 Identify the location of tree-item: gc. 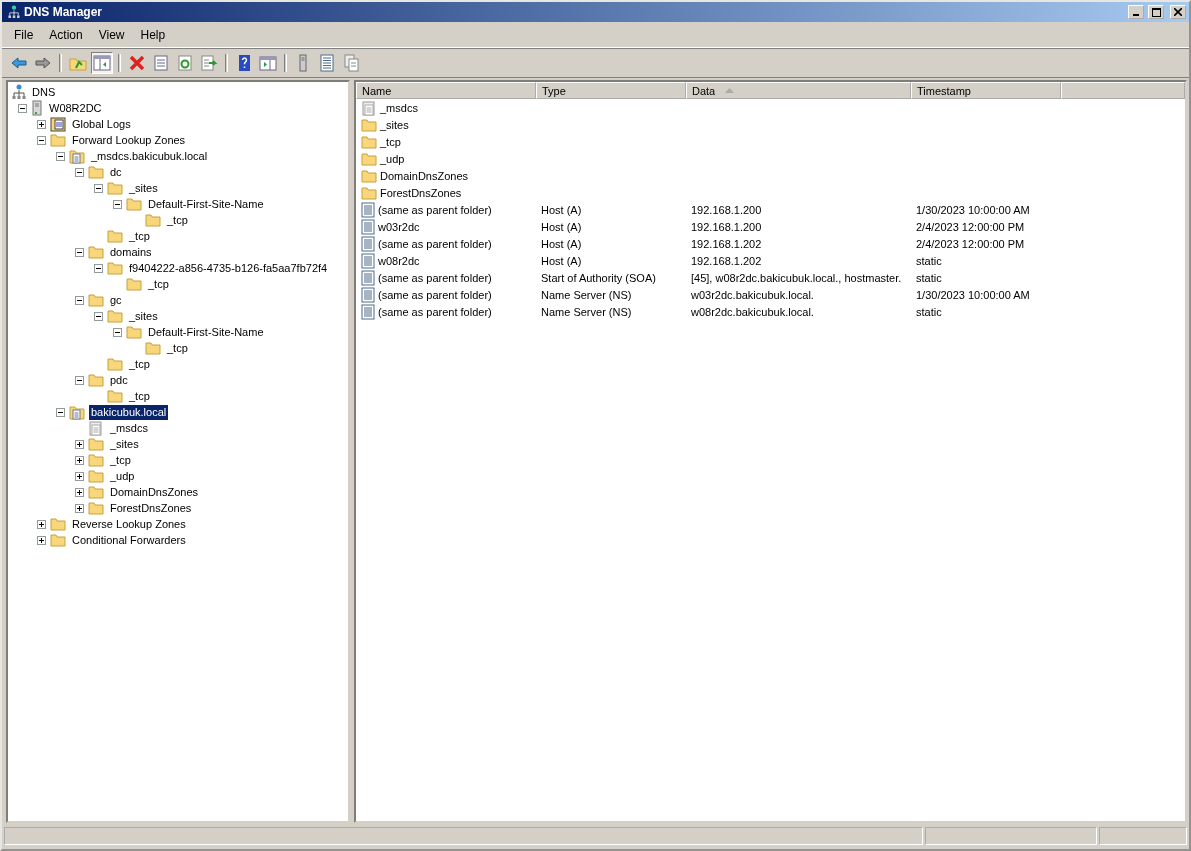
(116, 300).